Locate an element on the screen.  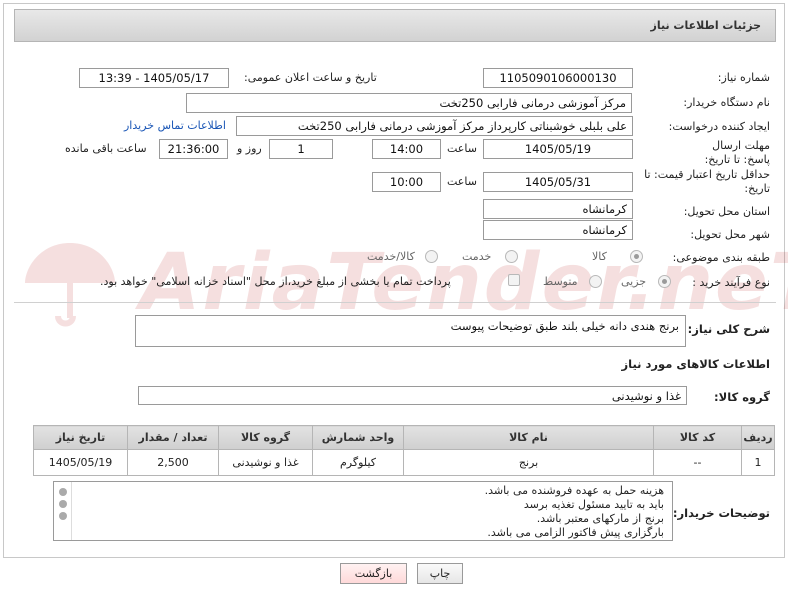
col-quantity: تعداد / مقدار is located at coordinates (173, 437).